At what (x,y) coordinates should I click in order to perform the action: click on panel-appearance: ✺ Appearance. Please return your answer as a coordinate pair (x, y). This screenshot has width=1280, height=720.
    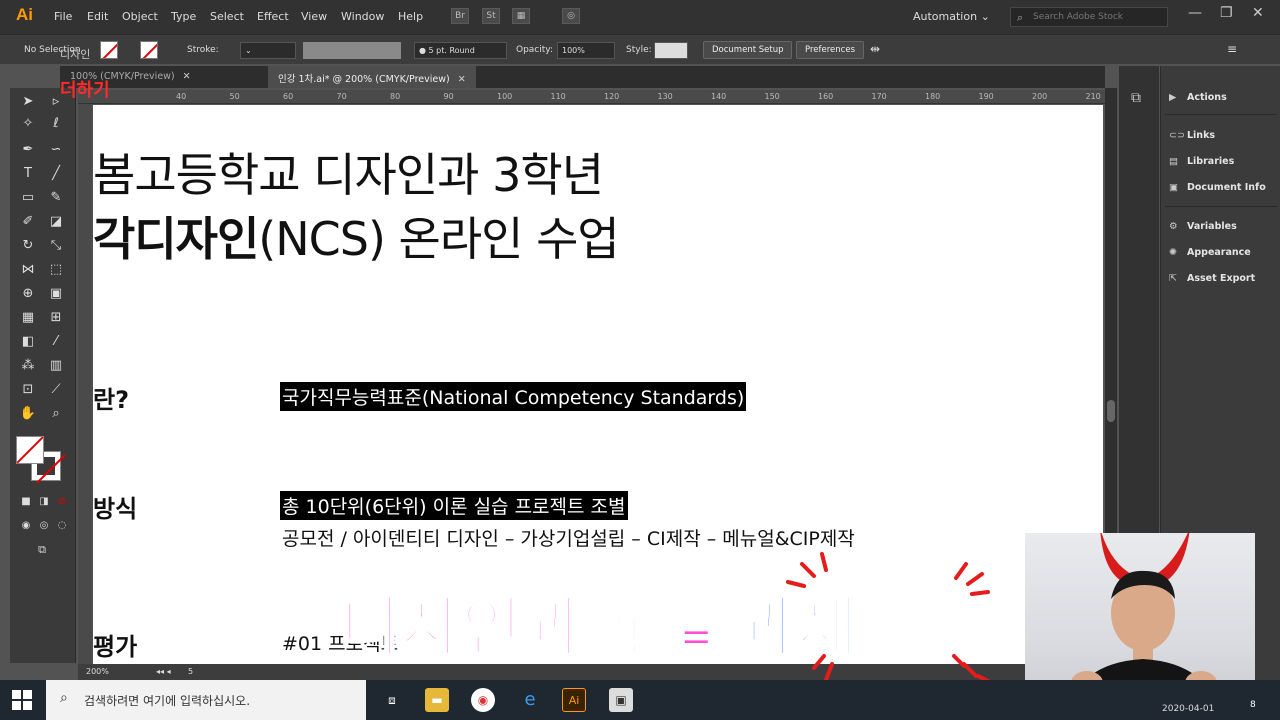
    Looking at the image, I should click on (1210, 252).